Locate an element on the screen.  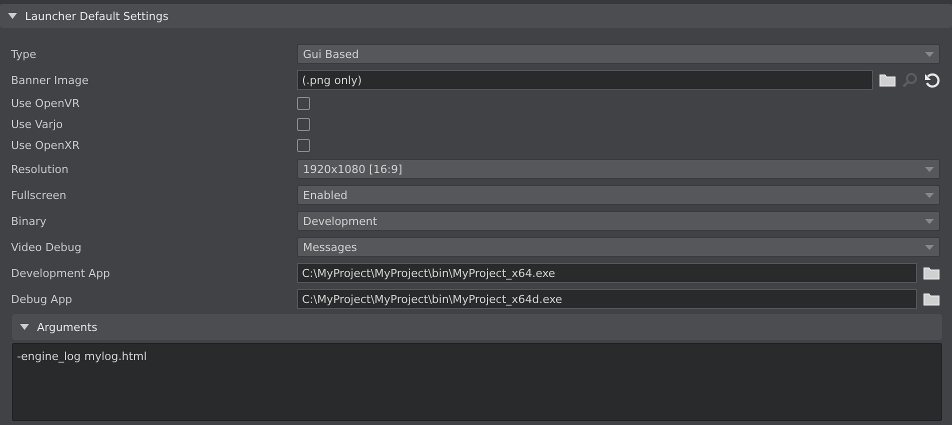
section-header: Arguments is located at coordinates (477, 327).